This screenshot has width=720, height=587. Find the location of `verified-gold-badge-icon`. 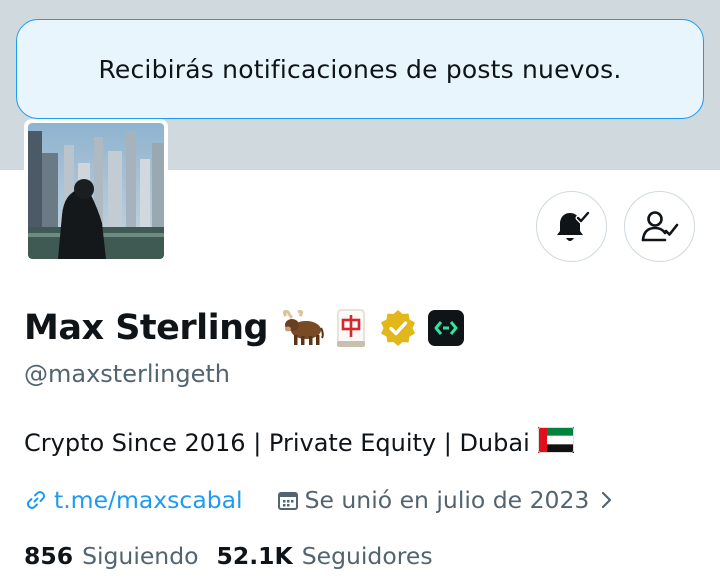

verified-gold-badge-icon is located at coordinates (398, 328).